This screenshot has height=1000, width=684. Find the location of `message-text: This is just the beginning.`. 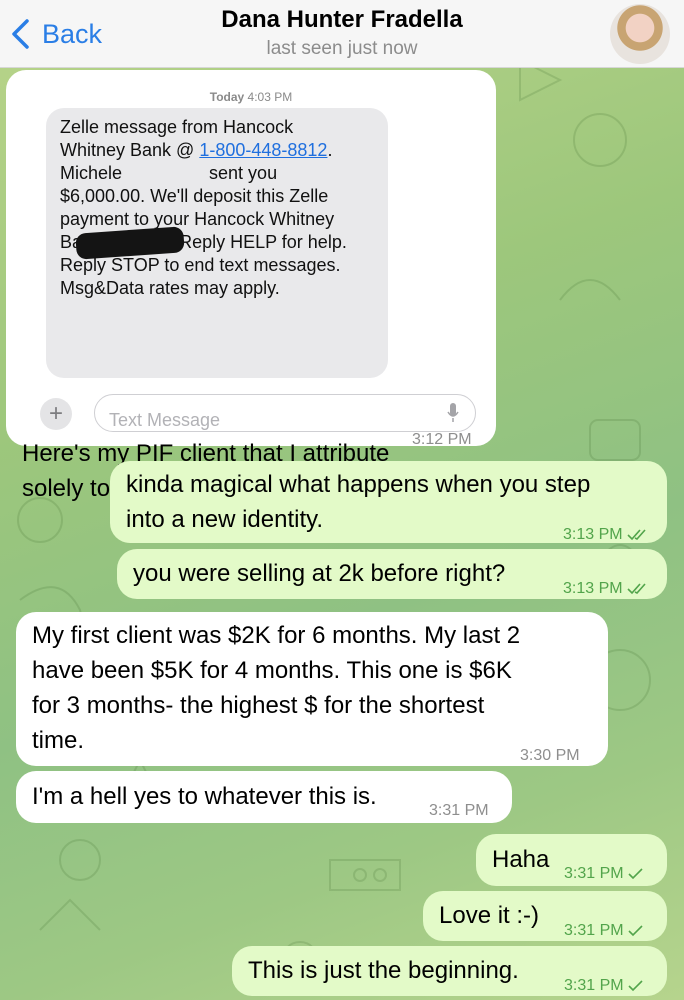

message-text: This is just the beginning. is located at coordinates (383, 970).